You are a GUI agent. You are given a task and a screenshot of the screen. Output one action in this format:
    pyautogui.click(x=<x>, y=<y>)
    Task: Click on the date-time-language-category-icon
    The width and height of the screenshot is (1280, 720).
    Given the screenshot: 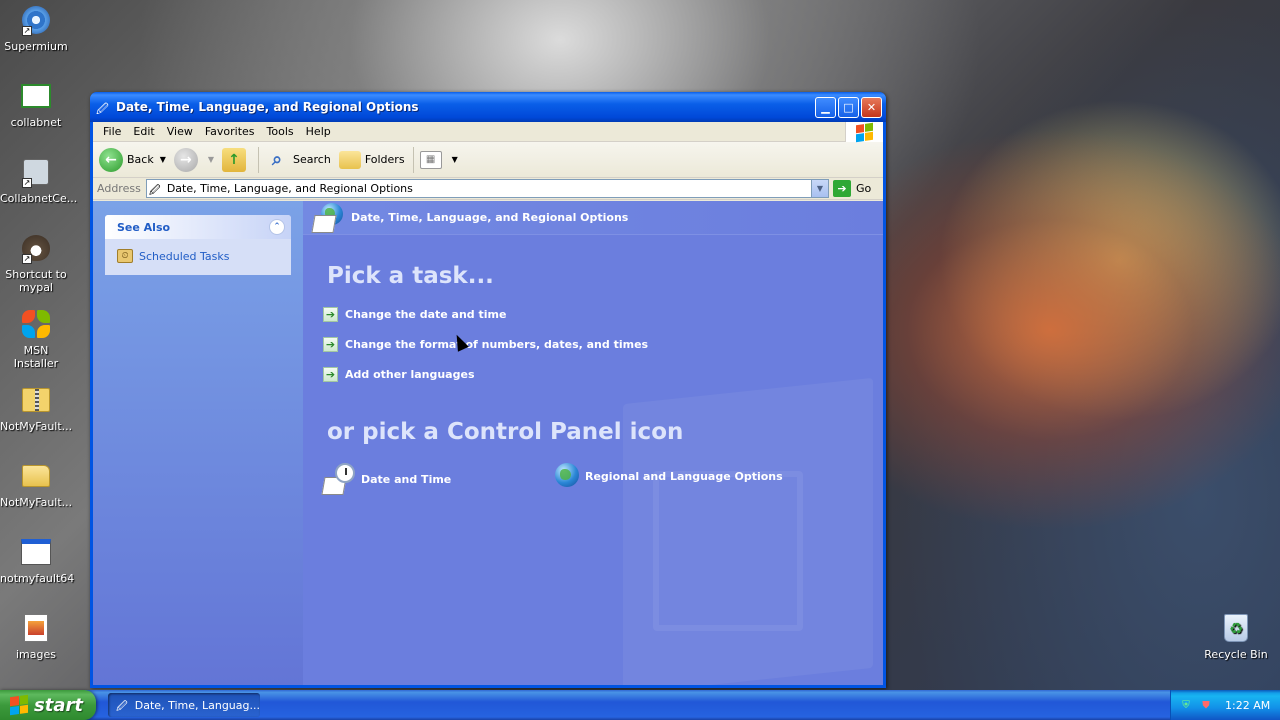 What is the action you would take?
    pyautogui.click(x=327, y=217)
    